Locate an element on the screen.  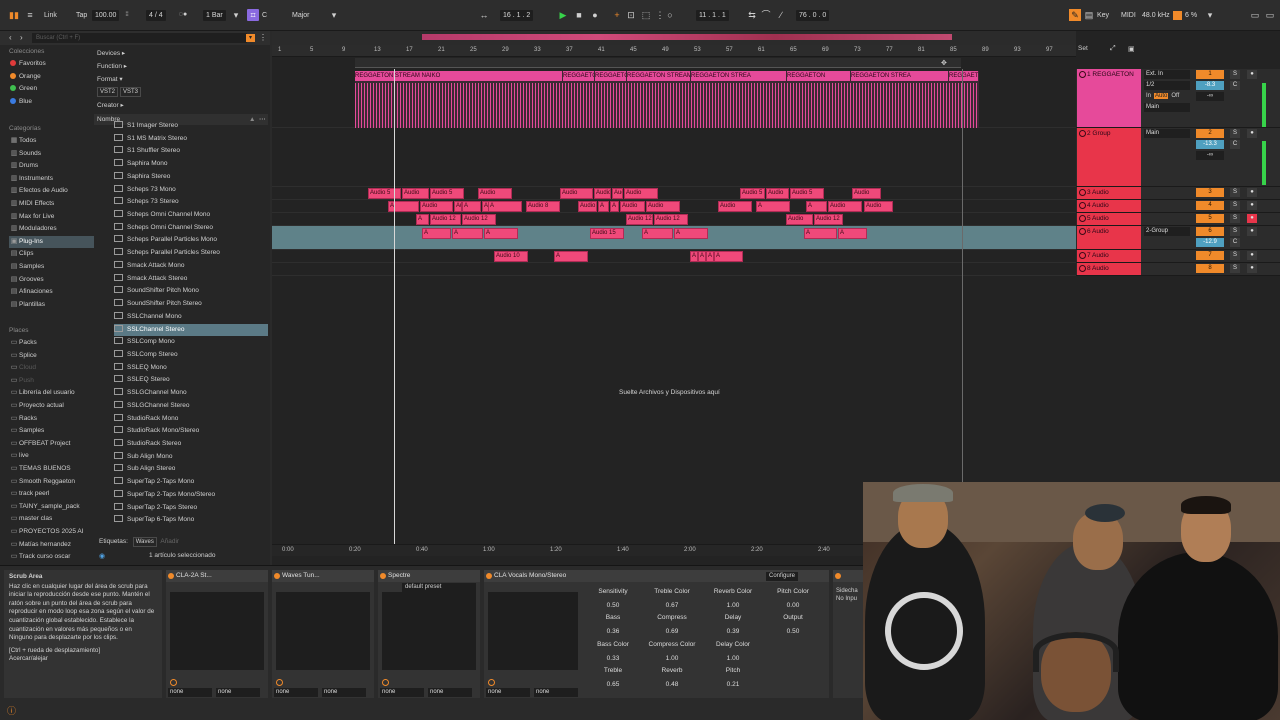
track-activator-number: 4 is located at coordinates (1210, 205).